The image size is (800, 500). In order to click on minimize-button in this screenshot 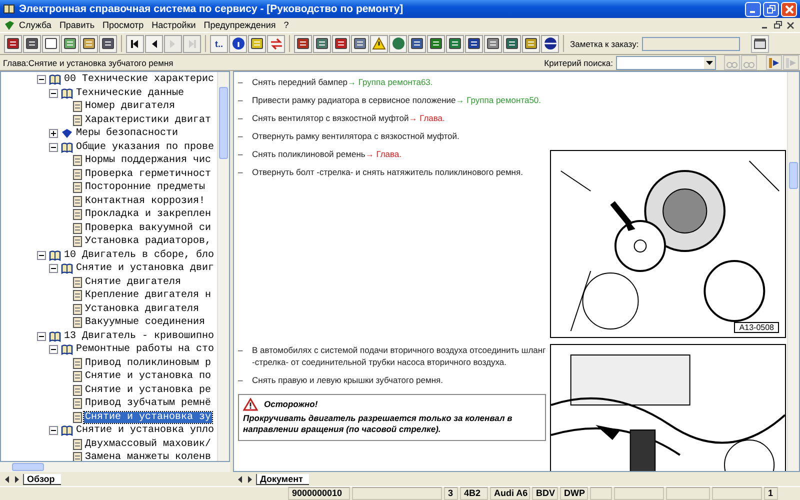, I will do `click(753, 9)`.